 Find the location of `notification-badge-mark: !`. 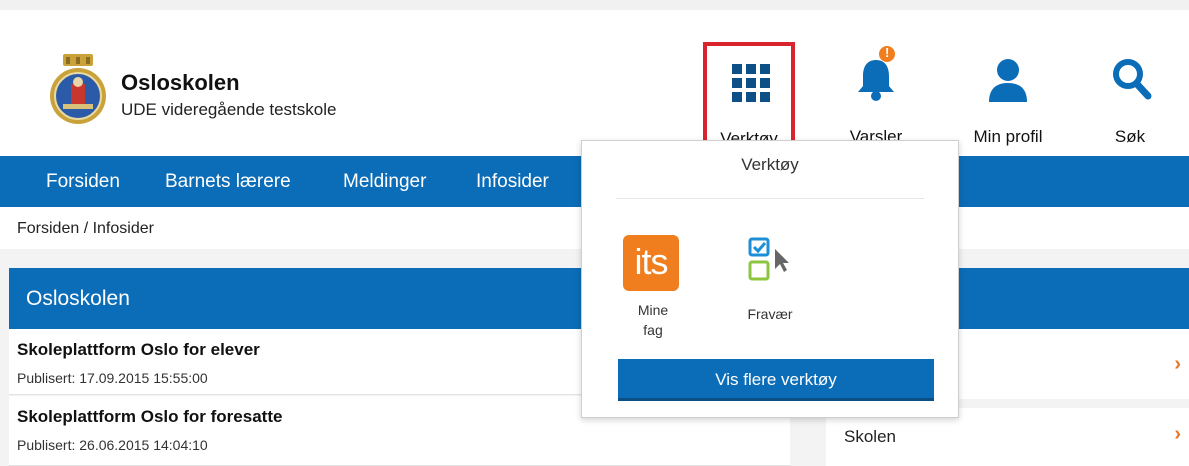

notification-badge-mark: ! is located at coordinates (887, 52).